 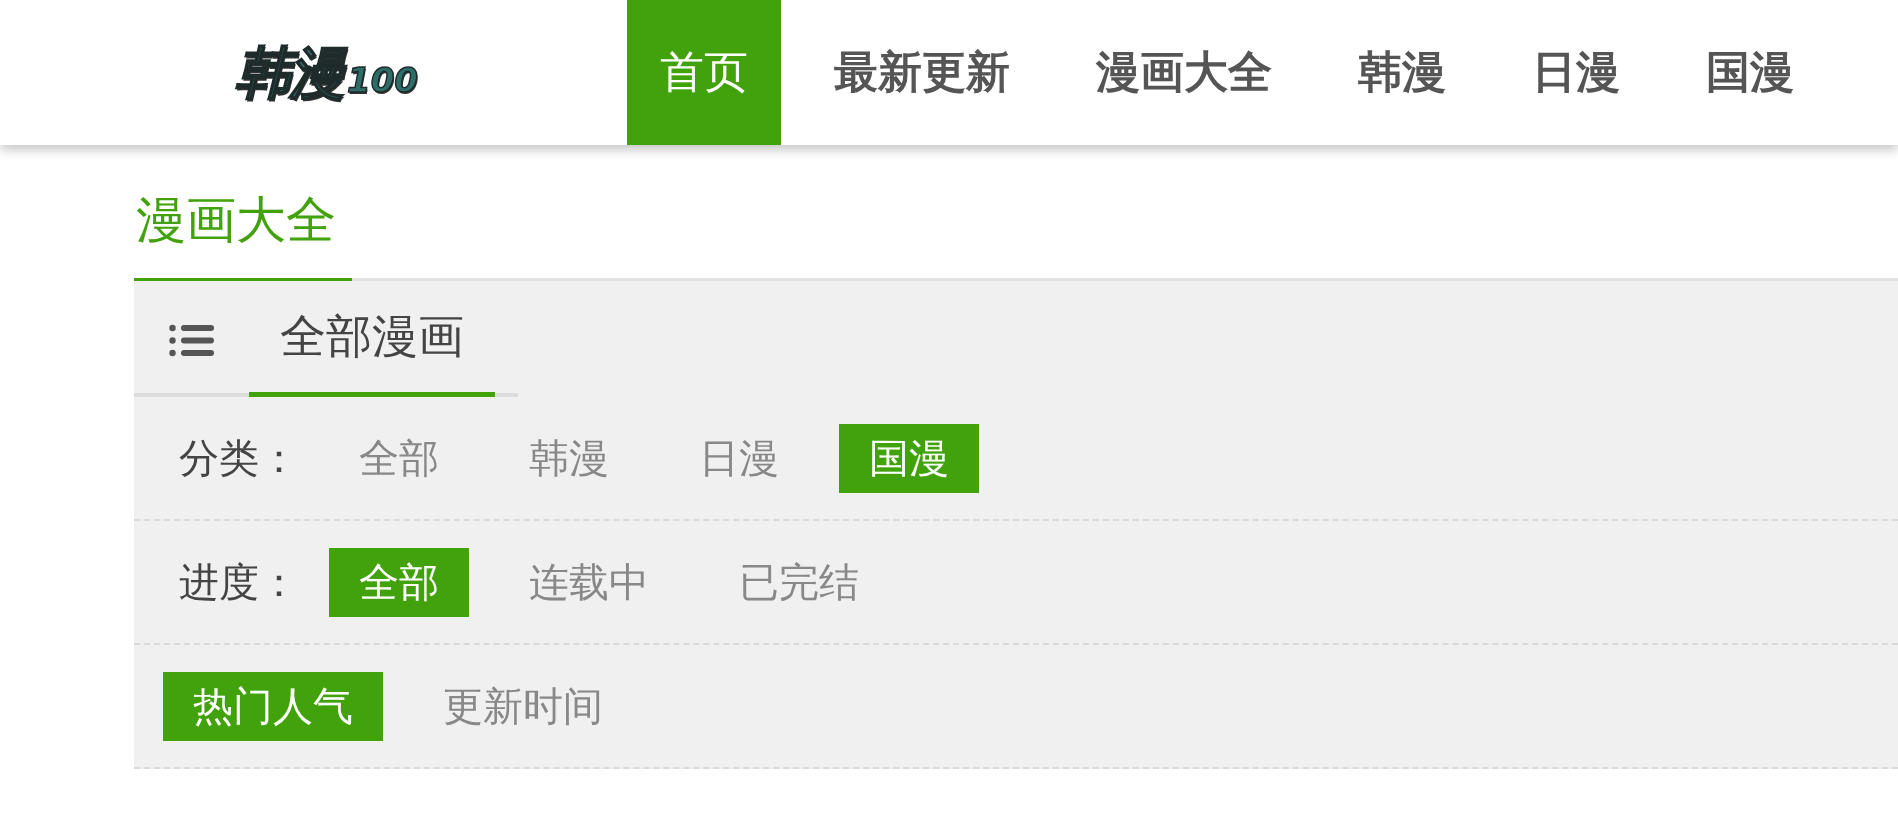 I want to click on nav-link: 首页, so click(x=704, y=72).